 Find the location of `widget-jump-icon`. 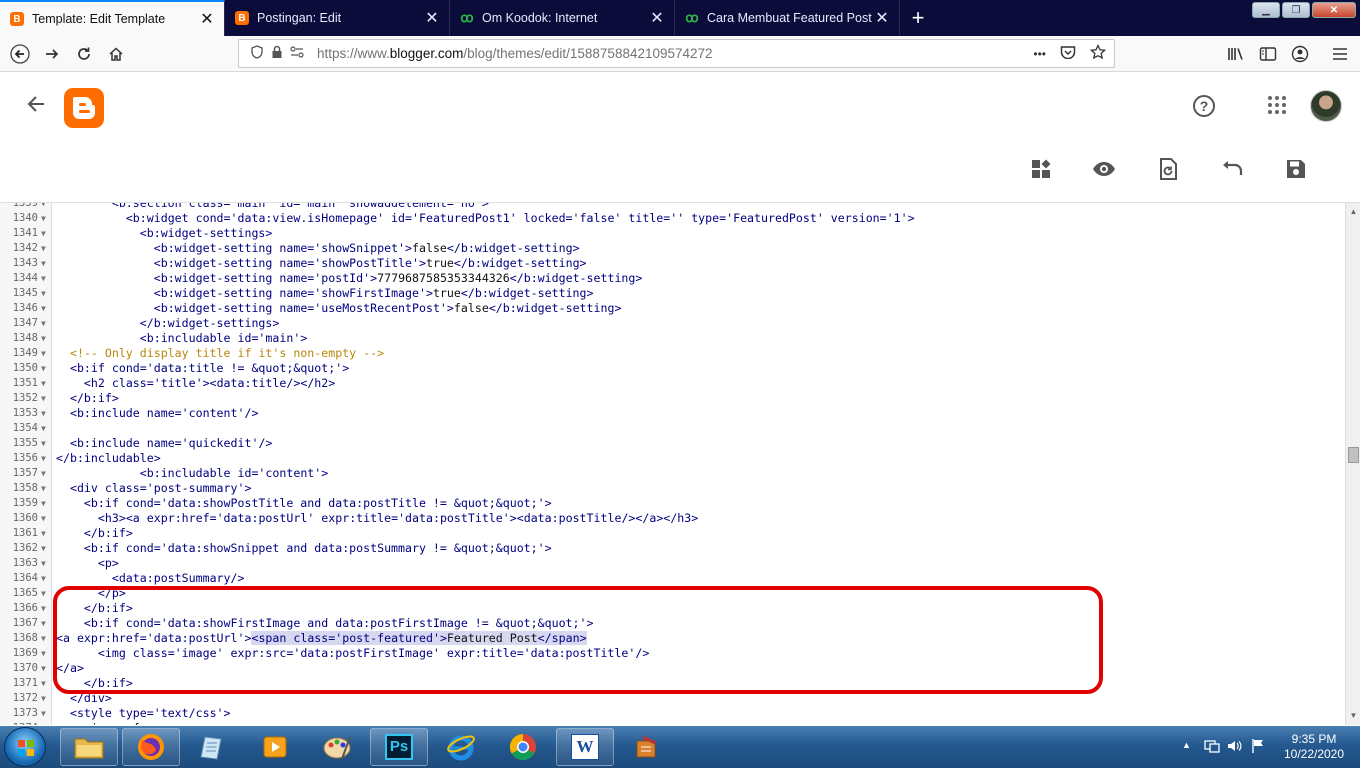

widget-jump-icon is located at coordinates (1041, 169).